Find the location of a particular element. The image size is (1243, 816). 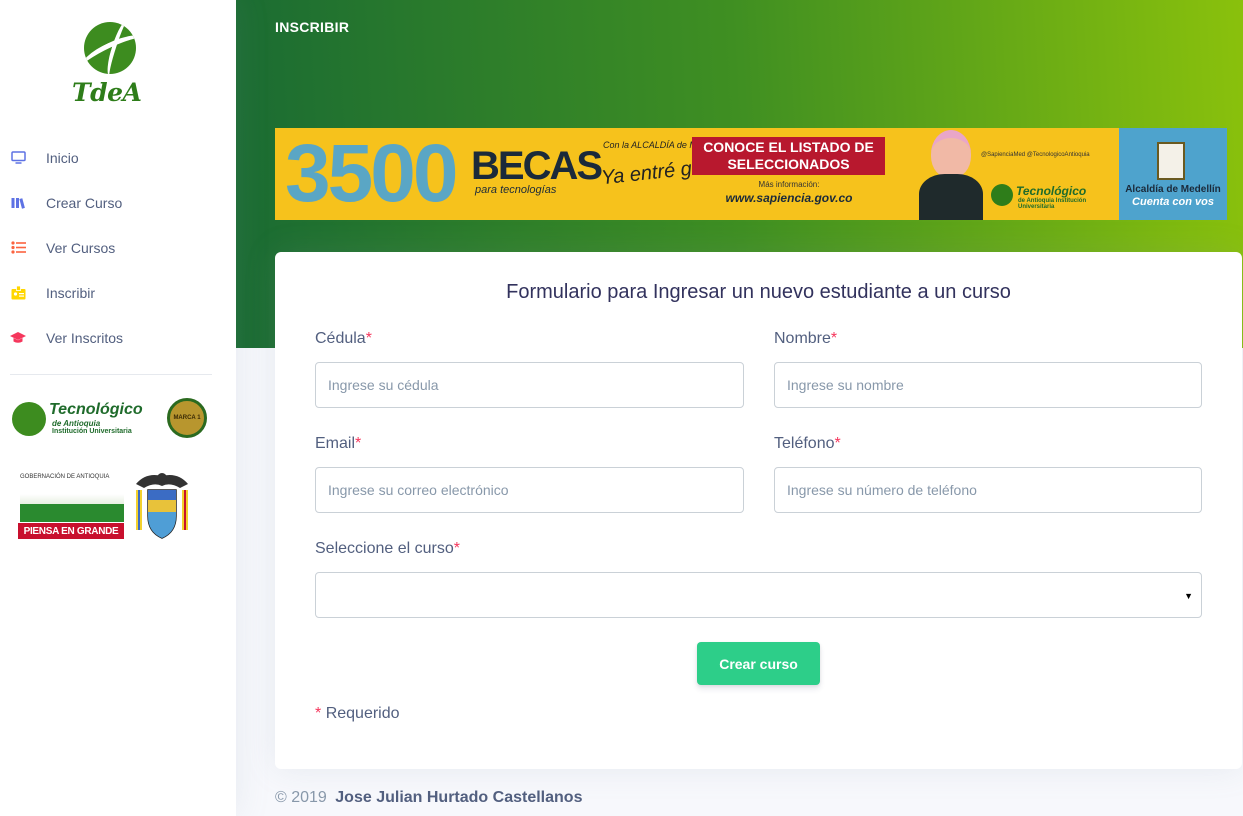

sidebar-item-crear-curso: Crear Curso is located at coordinates (118, 202).